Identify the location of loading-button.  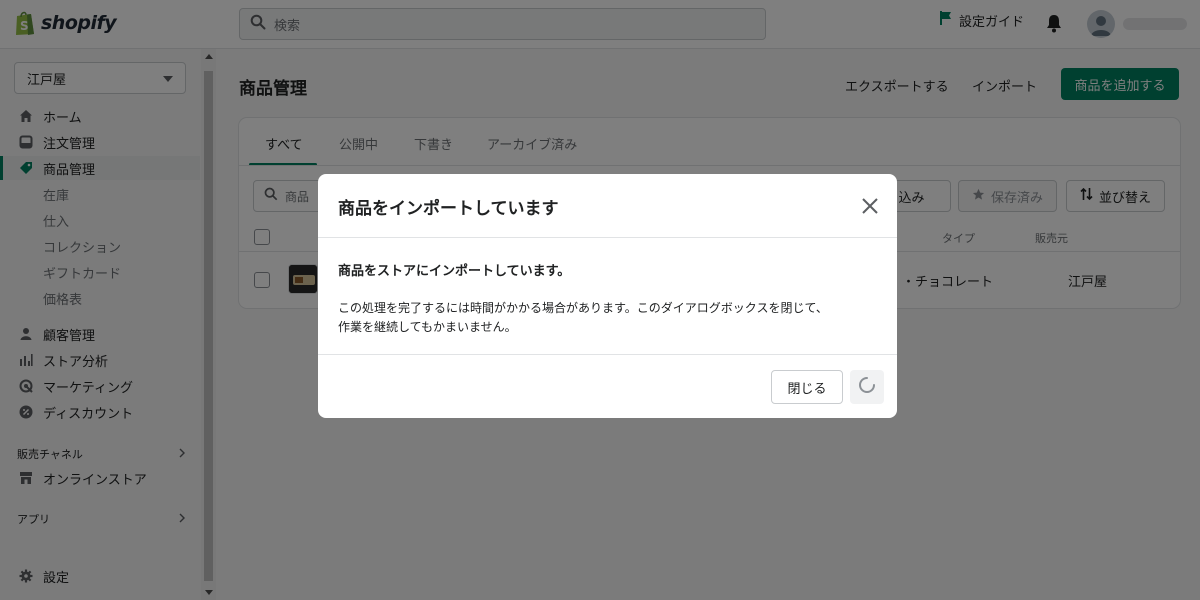
(867, 387).